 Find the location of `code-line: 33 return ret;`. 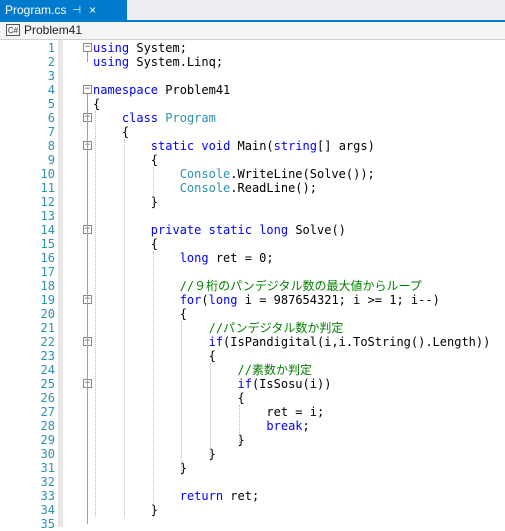

code-line: 33 return ret; is located at coordinates (252, 496).